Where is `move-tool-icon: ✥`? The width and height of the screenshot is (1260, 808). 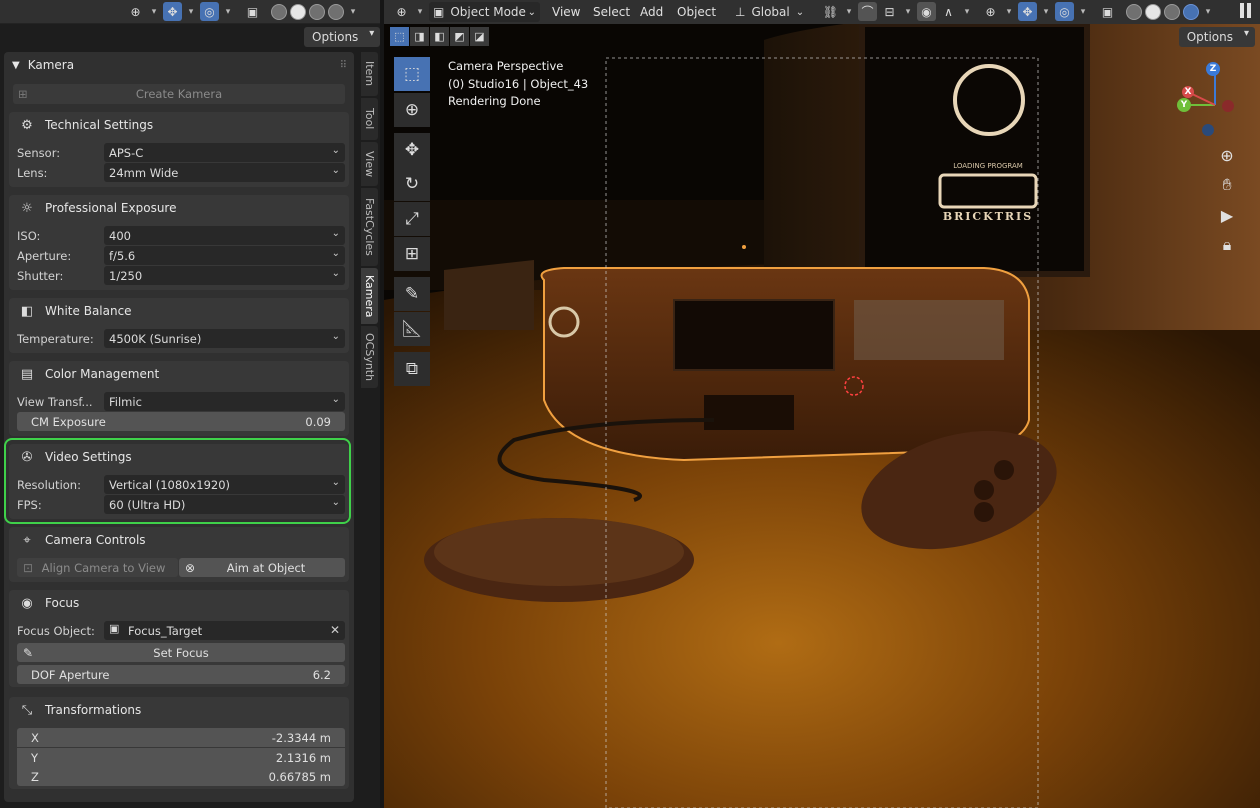 move-tool-icon: ✥ is located at coordinates (412, 150).